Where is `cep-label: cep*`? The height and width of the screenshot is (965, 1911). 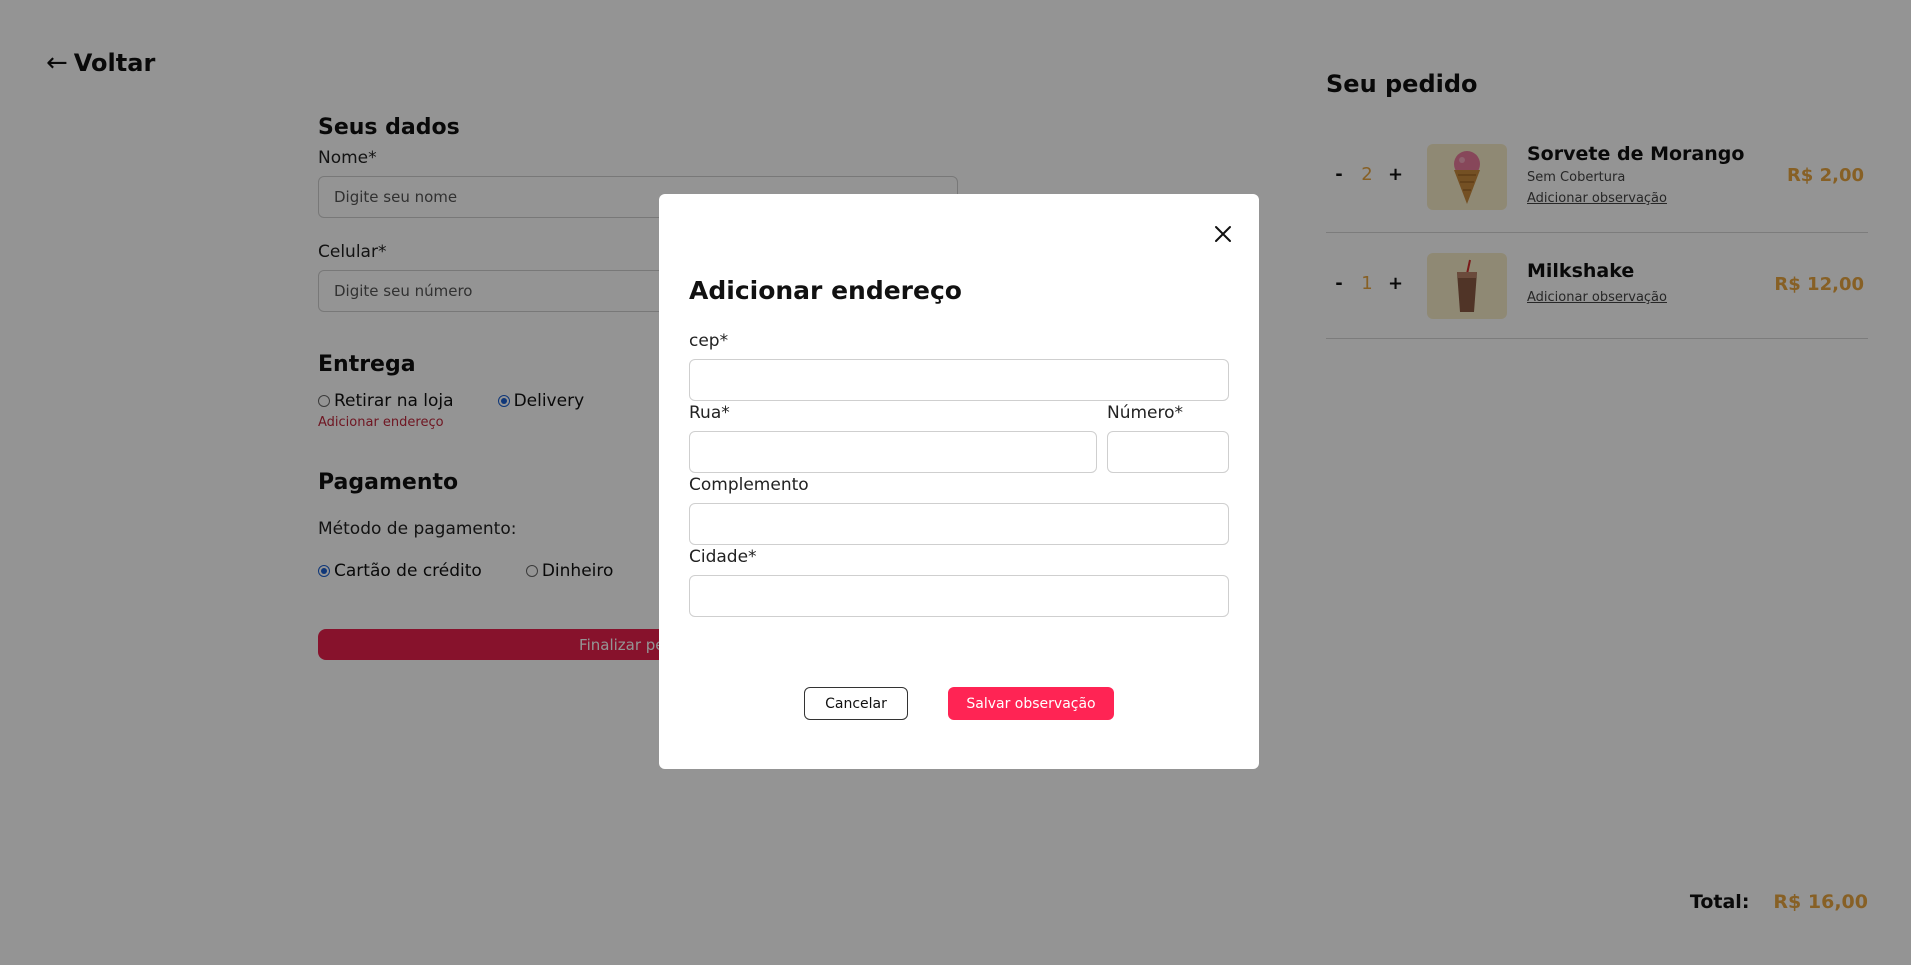 cep-label: cep* is located at coordinates (709, 341).